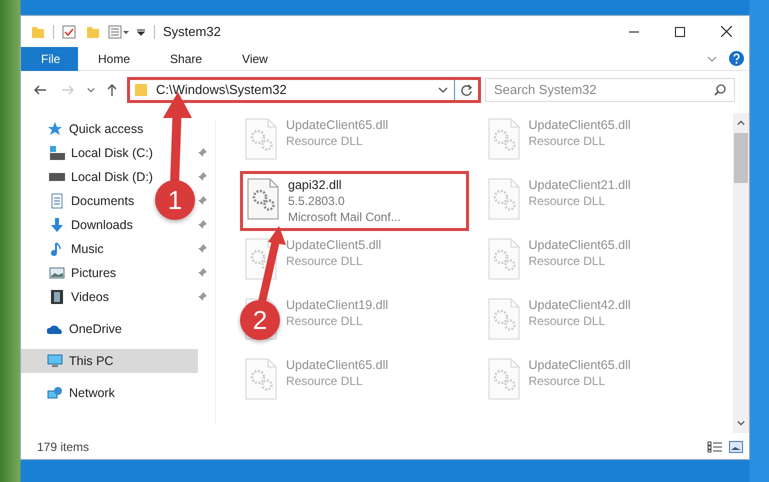 This screenshot has height=482, width=769. Describe the element at coordinates (604, 90) in the screenshot. I see `search-input: Search System32` at that location.